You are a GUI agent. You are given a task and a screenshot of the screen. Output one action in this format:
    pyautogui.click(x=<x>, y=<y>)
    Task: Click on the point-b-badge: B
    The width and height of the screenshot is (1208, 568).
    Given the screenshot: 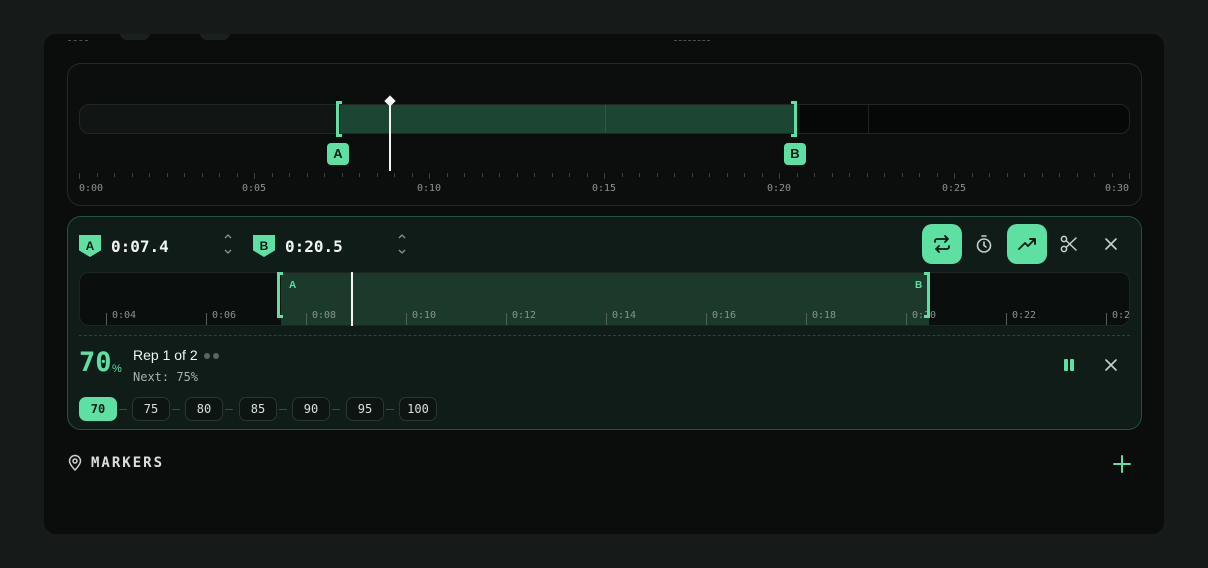 What is the action you would take?
    pyautogui.click(x=264, y=246)
    